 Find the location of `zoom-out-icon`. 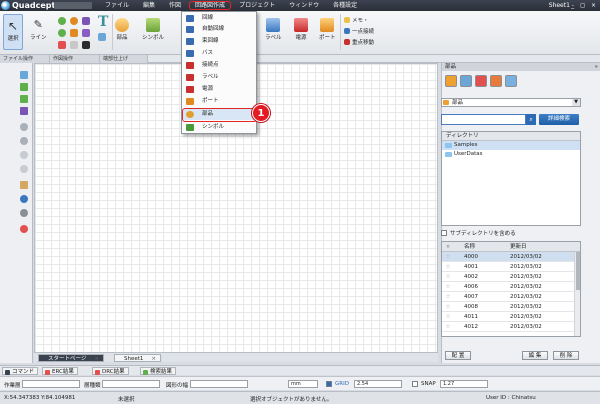

zoom-out-icon is located at coordinates (24, 141).